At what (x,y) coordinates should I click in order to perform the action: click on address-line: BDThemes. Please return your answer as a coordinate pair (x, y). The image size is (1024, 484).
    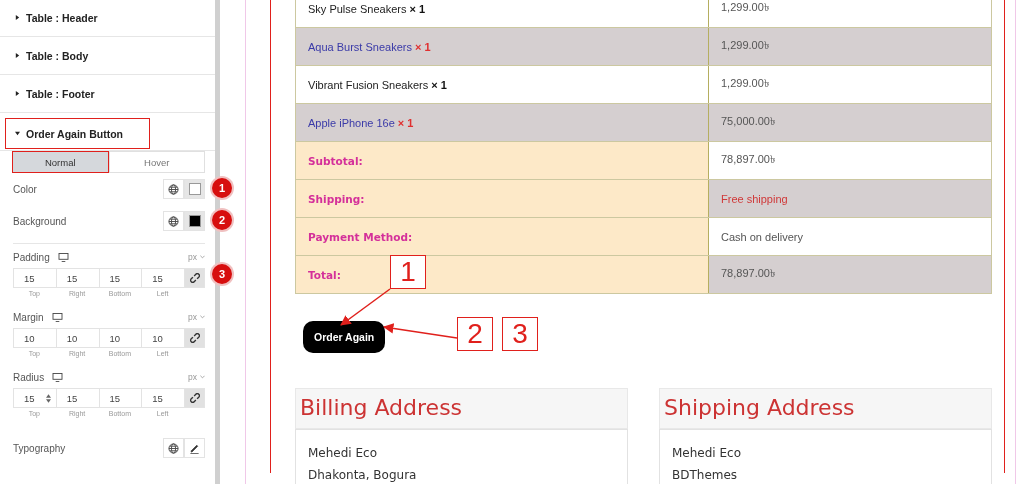
    Looking at the image, I should click on (705, 475).